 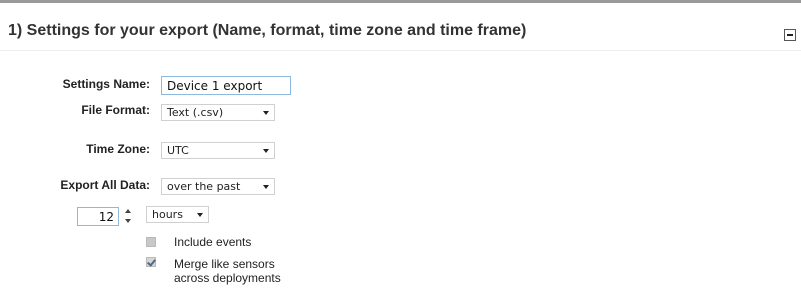 What do you see at coordinates (204, 186) in the screenshot?
I see `export-range-value: over the past` at bounding box center [204, 186].